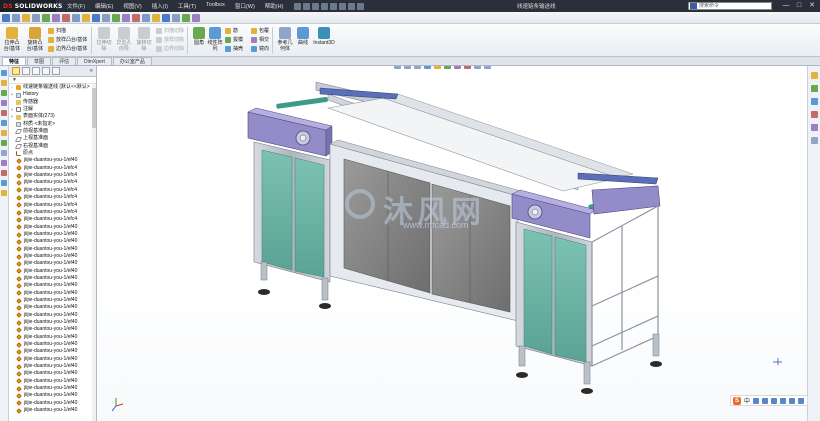  Describe the element at coordinates (783, 400) in the screenshot. I see `keyboard-icon` at that location.